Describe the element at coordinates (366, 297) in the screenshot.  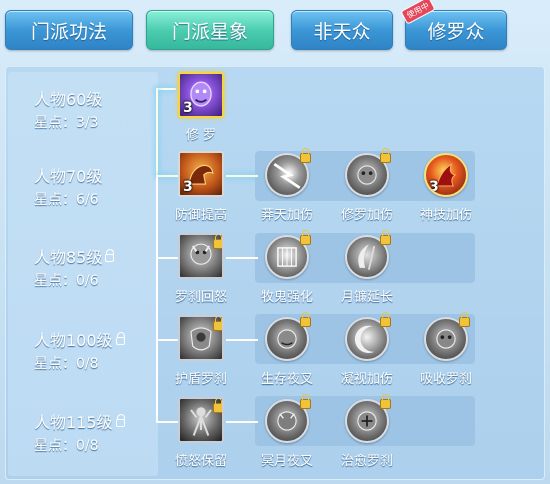
I see `node-label: 月镰延长` at that location.